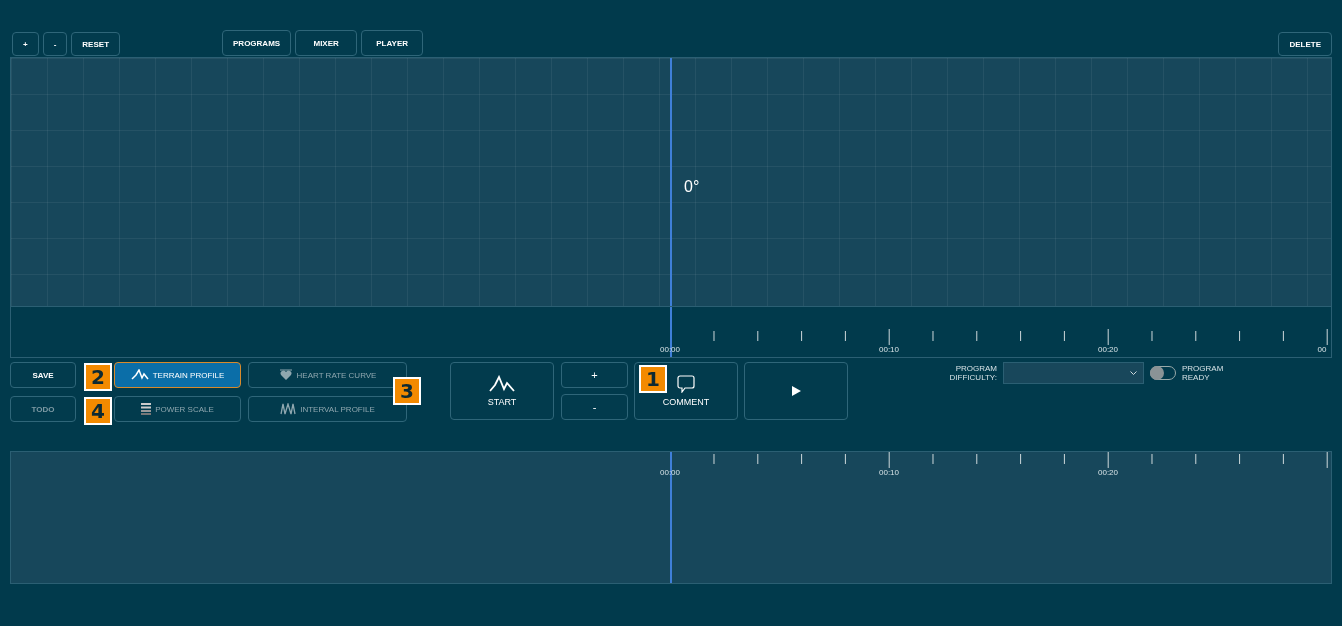 The width and height of the screenshot is (1342, 626). I want to click on start-button: START, so click(502, 391).